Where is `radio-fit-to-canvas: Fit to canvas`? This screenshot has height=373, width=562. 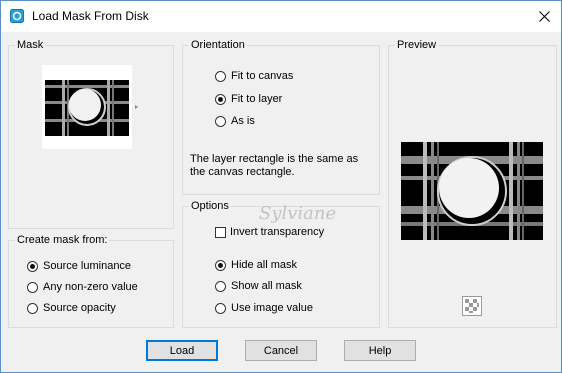 radio-fit-to-canvas: Fit to canvas is located at coordinates (254, 76).